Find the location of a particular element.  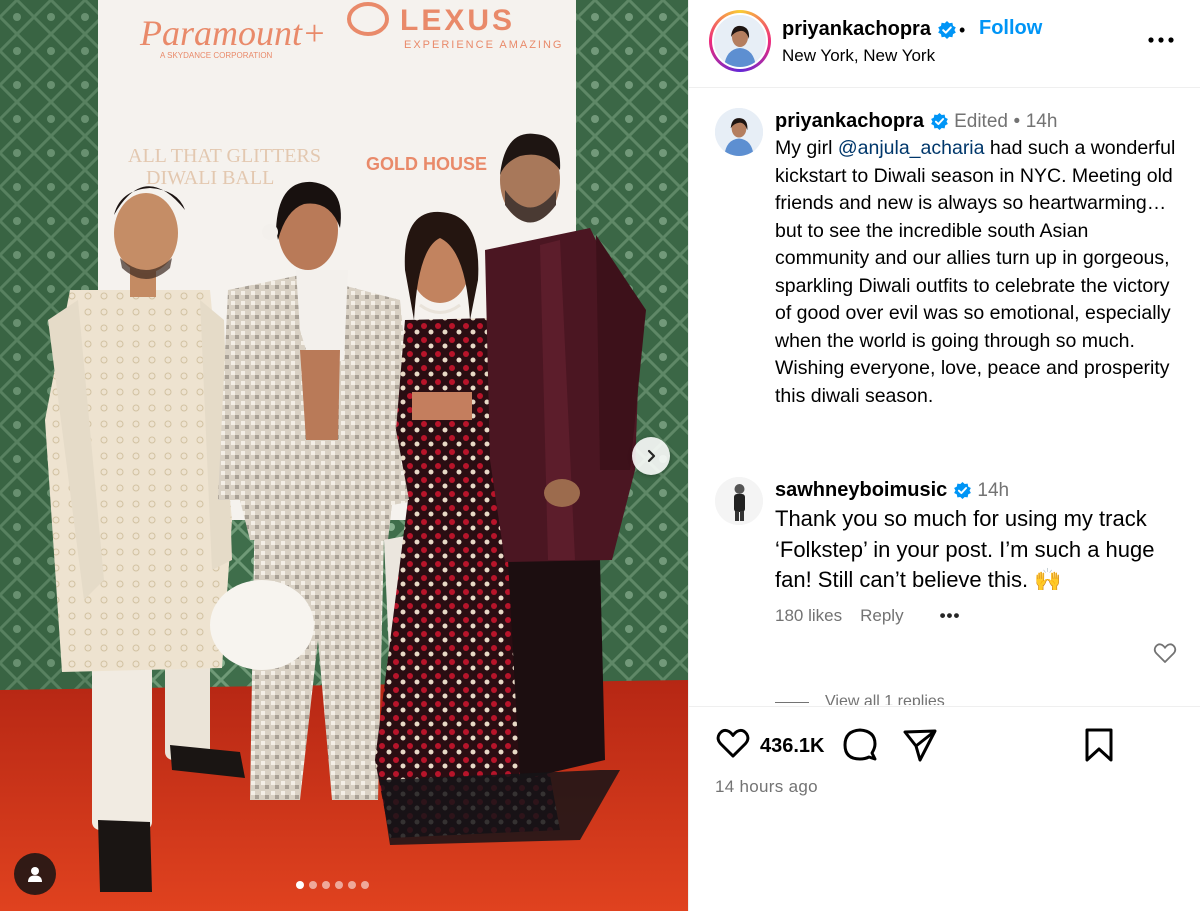

carousel-next-button is located at coordinates (651, 456).